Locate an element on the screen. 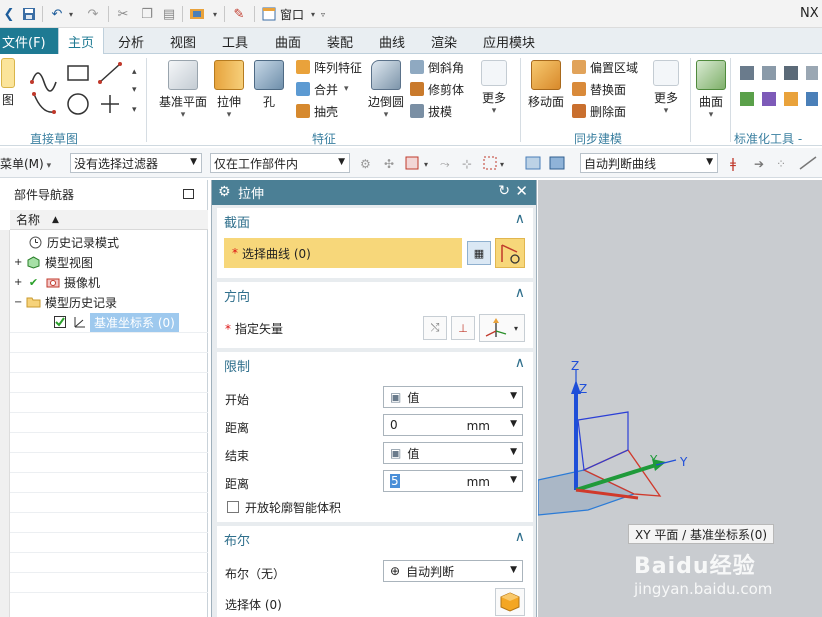  tab-analysis: 分析 is located at coordinates (131, 41).